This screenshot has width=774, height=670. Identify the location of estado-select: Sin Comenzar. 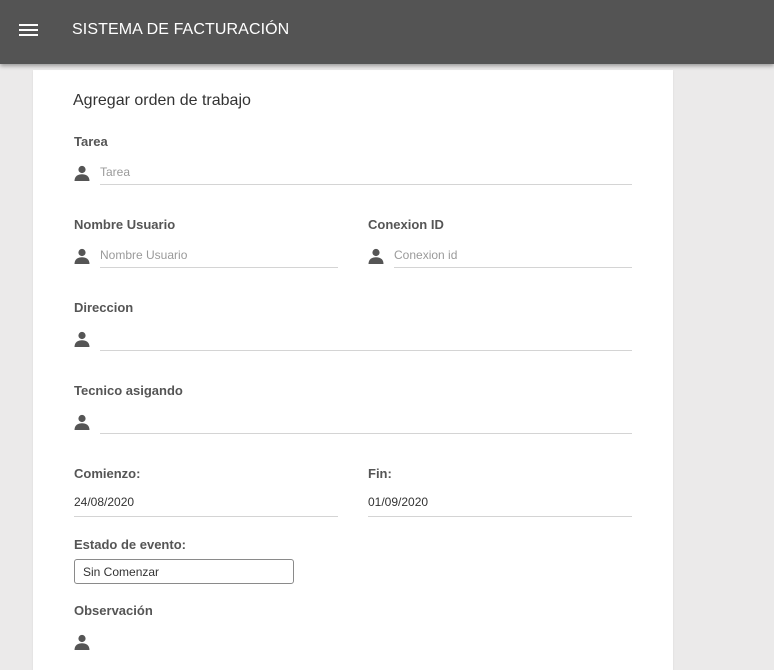
(184, 571).